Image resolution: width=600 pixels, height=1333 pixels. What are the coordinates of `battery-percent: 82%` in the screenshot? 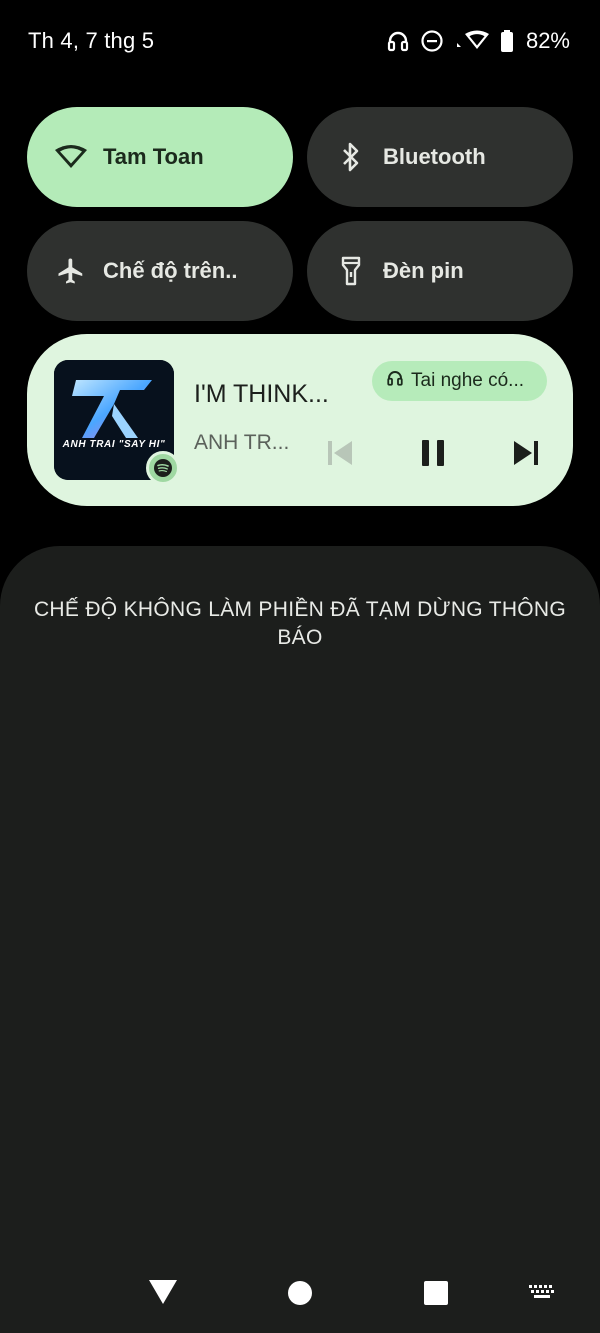 It's located at (547, 40).